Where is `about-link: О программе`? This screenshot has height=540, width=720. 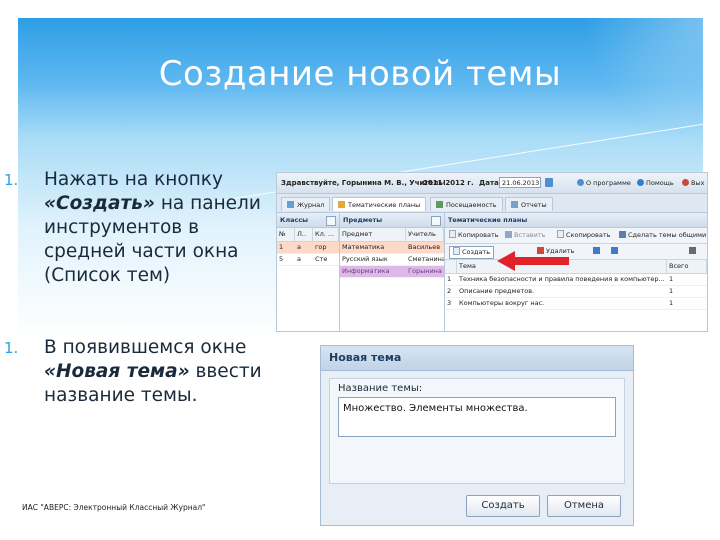 about-link: О программе is located at coordinates (604, 183).